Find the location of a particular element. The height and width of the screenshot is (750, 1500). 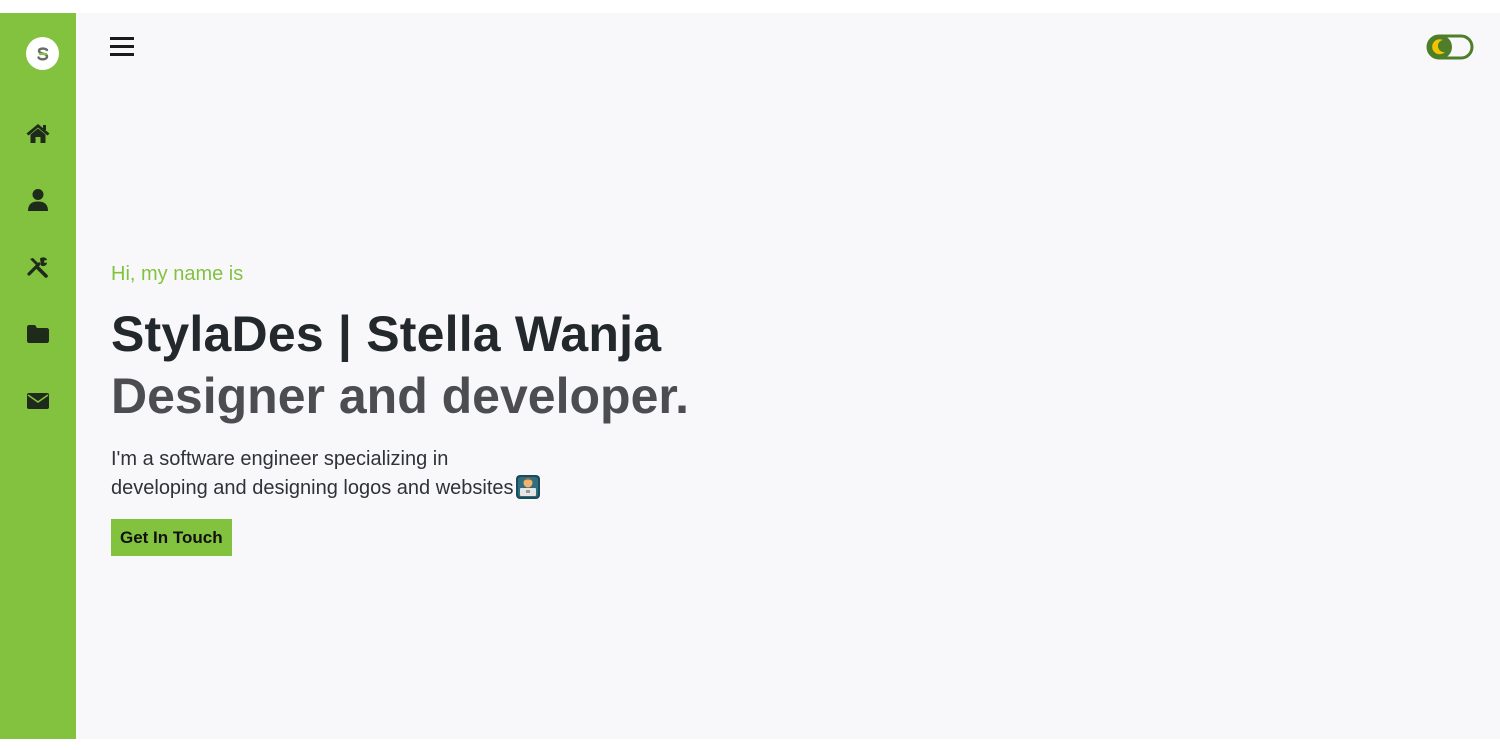

envelope-icon is located at coordinates (38, 401).